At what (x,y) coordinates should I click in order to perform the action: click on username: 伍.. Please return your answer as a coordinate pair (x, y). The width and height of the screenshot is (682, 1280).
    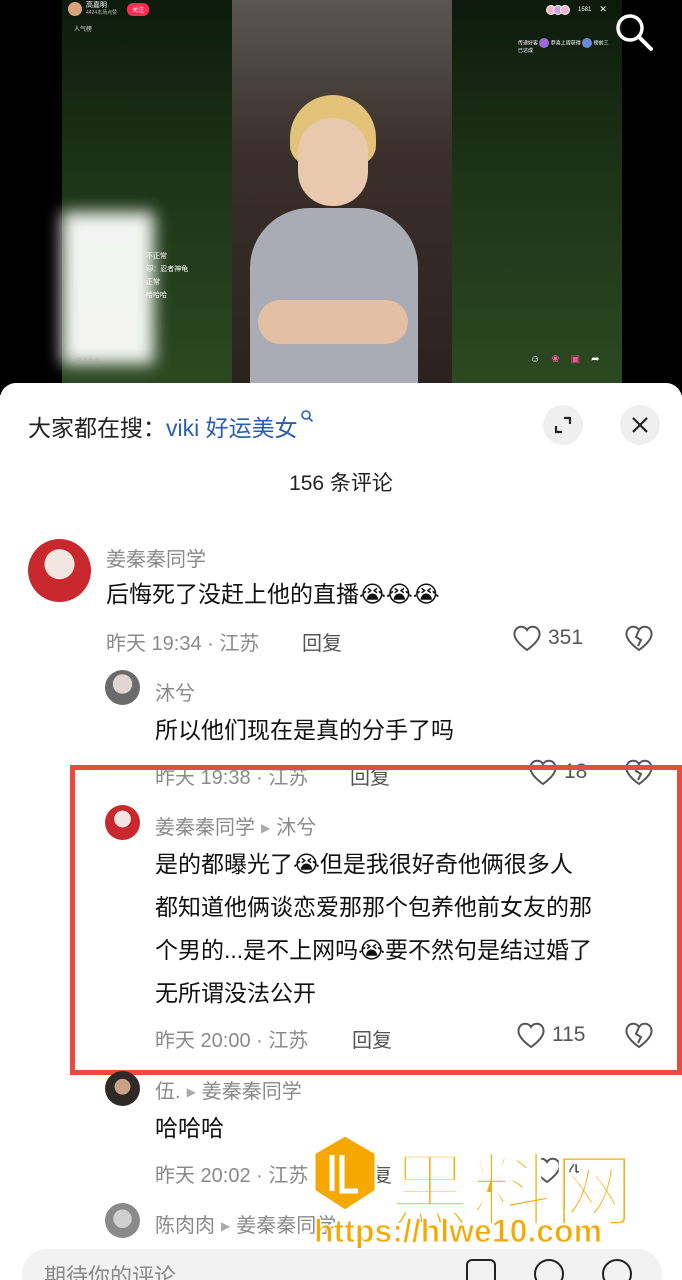
    Looking at the image, I should click on (168, 1092).